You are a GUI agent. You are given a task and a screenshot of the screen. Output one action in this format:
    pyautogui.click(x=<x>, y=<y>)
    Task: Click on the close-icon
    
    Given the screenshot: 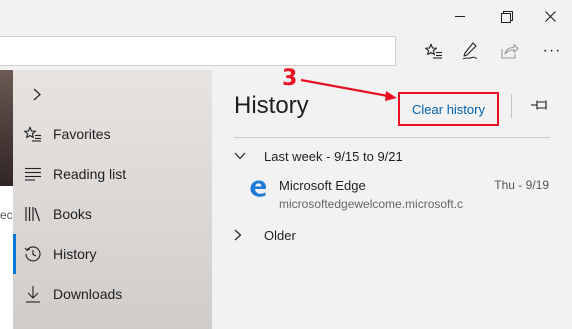 What is the action you would take?
    pyautogui.click(x=550, y=16)
    